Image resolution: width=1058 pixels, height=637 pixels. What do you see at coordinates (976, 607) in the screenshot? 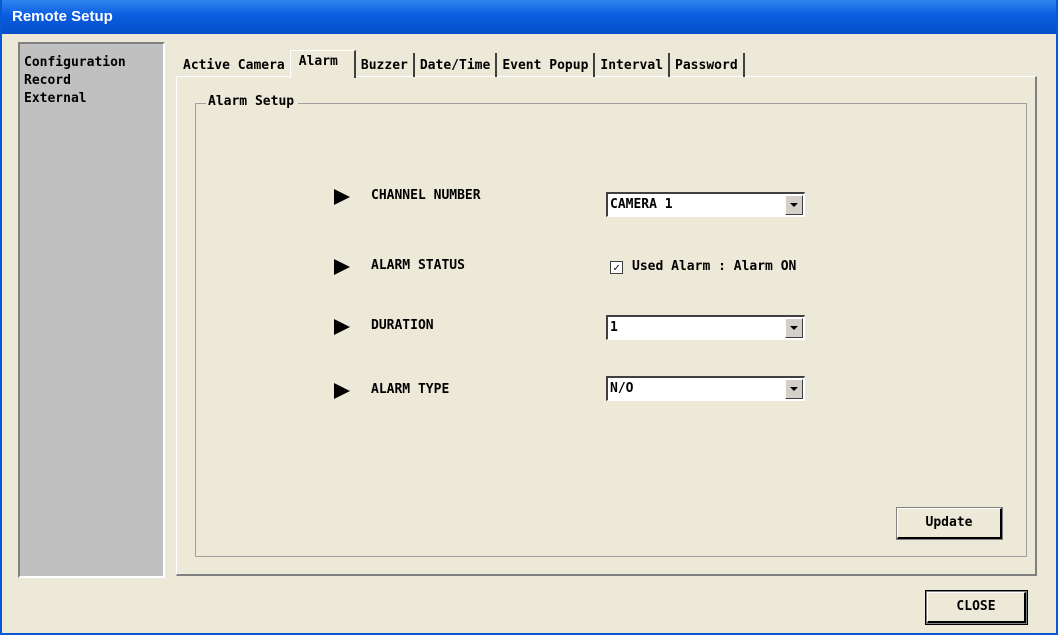
I see `close-button: CLOSE` at bounding box center [976, 607].